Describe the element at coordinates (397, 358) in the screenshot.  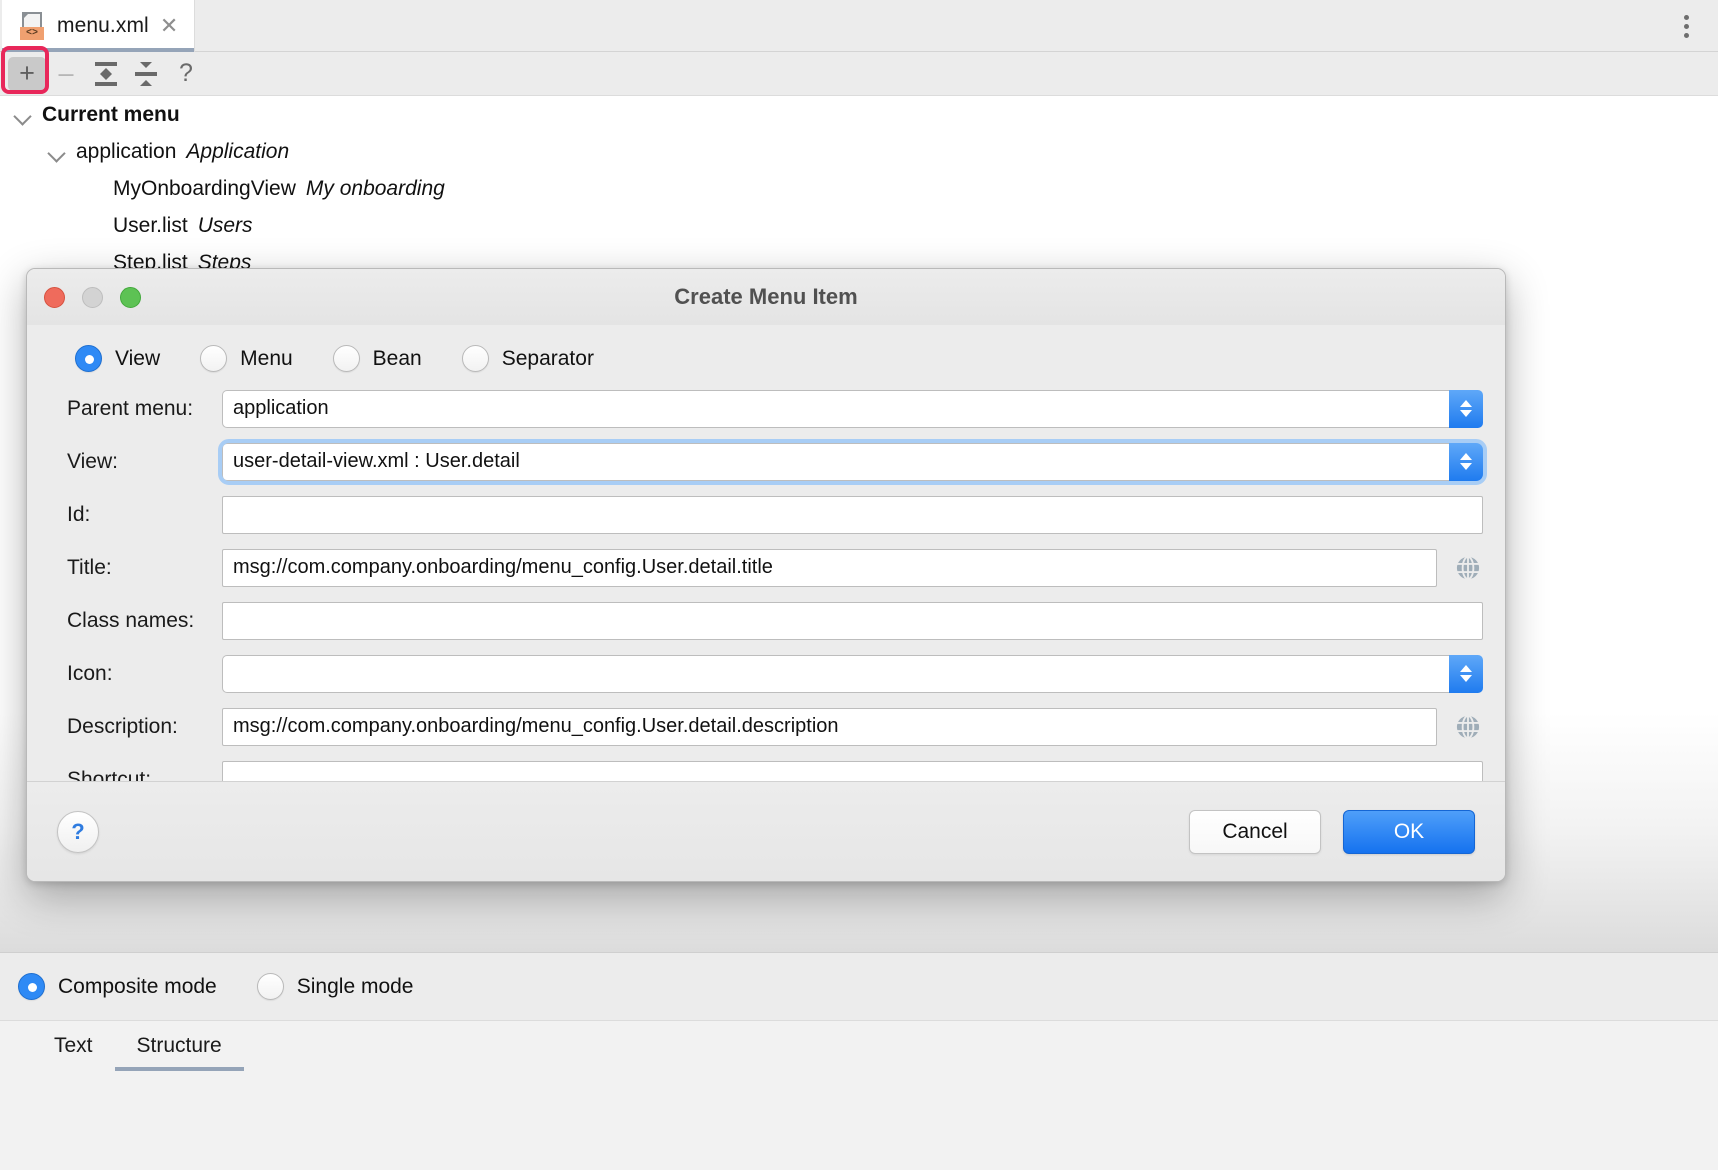
I see `radio-bean-label: Bean` at that location.